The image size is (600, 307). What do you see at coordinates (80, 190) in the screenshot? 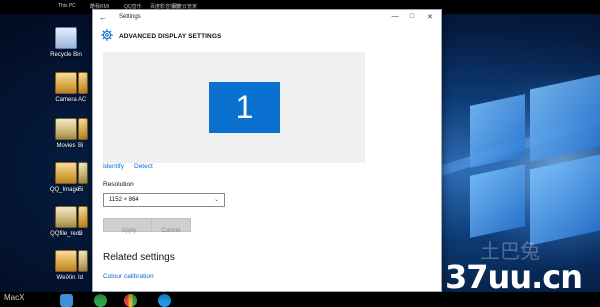
I see `desktop-icon-label: Fi` at bounding box center [80, 190].